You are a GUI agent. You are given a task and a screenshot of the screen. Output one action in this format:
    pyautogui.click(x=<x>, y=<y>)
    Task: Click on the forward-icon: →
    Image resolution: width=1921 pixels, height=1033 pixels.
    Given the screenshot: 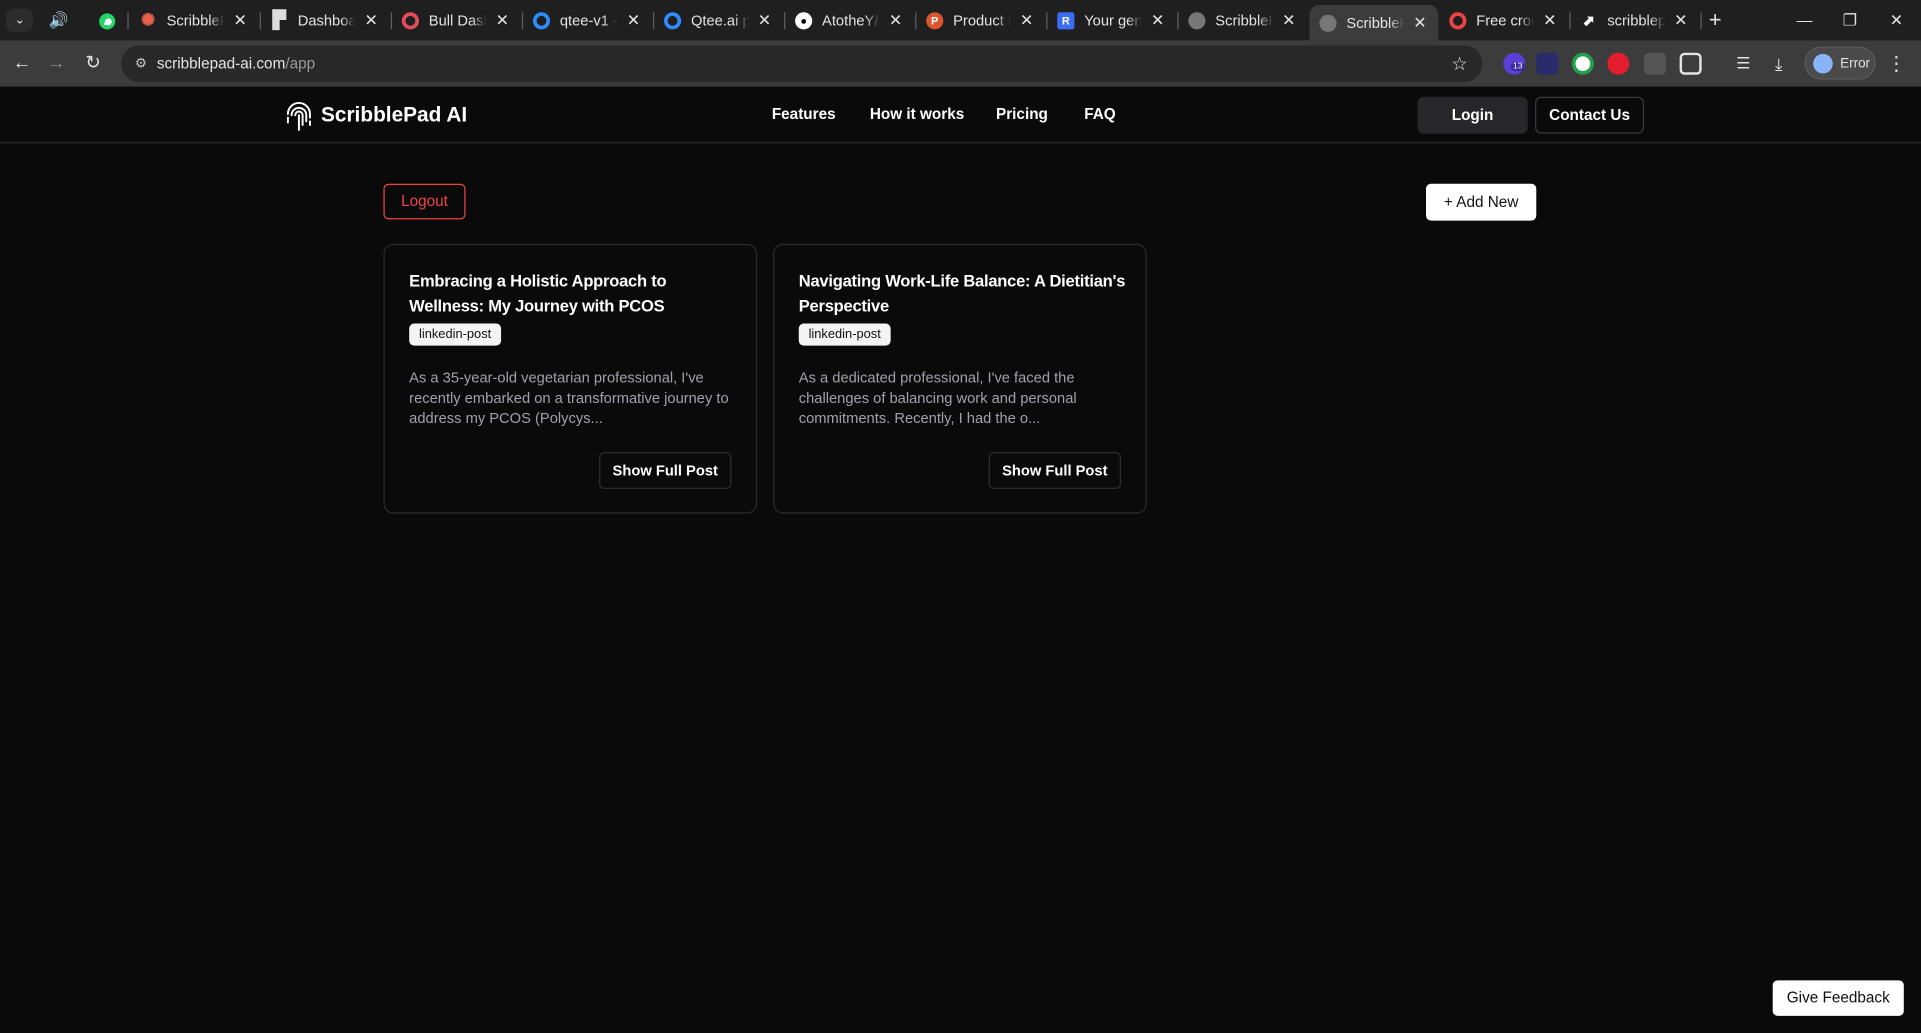 What is the action you would take?
    pyautogui.click(x=56, y=63)
    